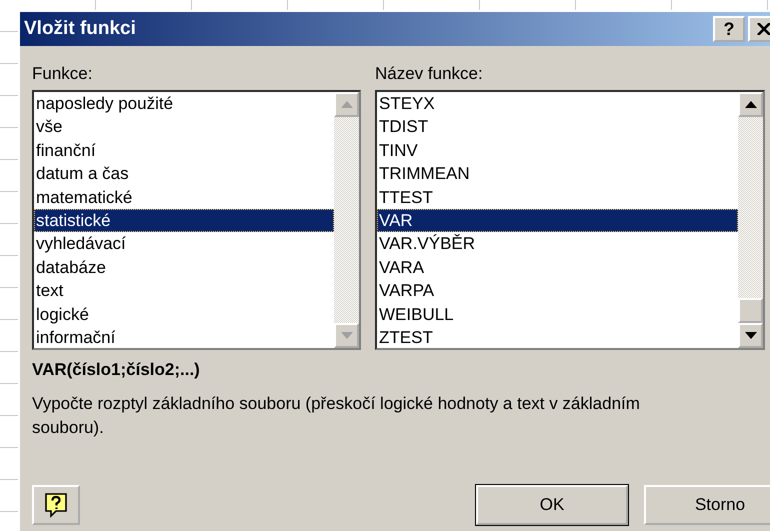  Describe the element at coordinates (184, 197) in the screenshot. I see `list-item: matematické` at that location.